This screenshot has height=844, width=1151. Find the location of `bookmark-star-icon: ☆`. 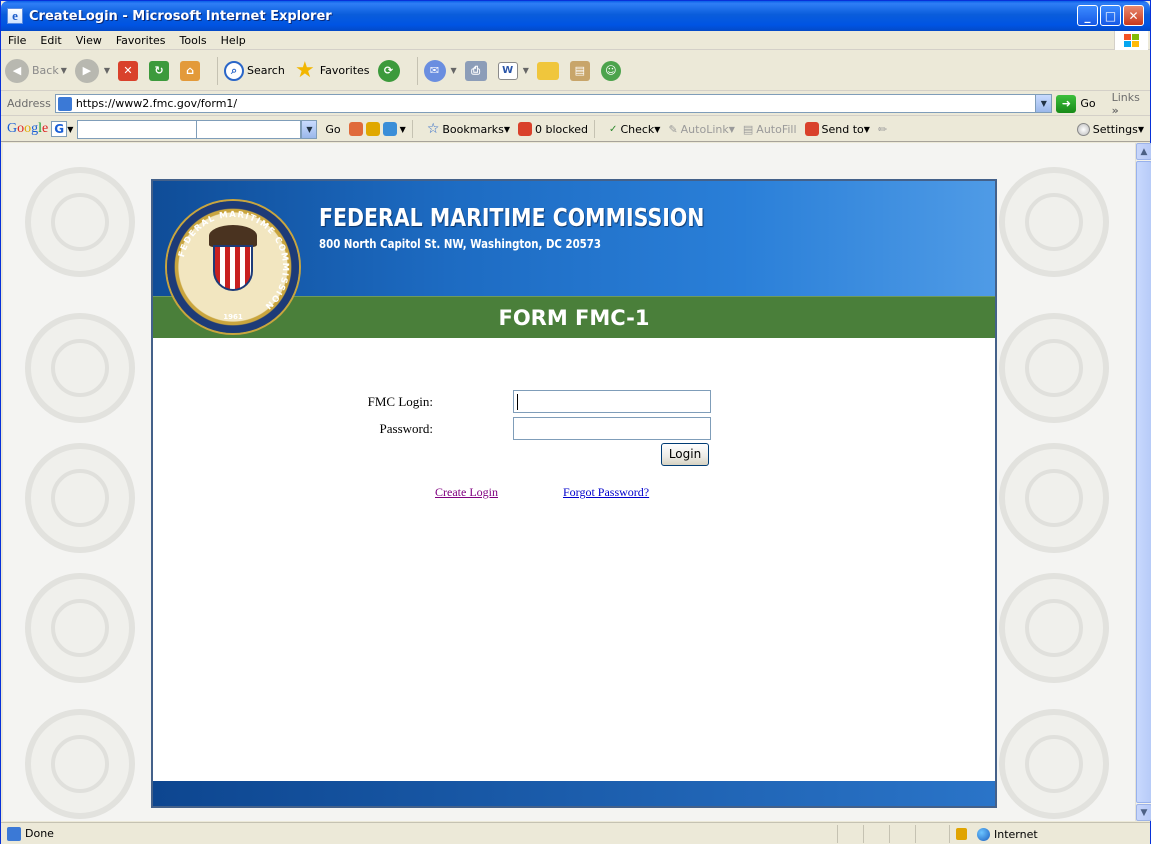

bookmark-star-icon: ☆ is located at coordinates (433, 129).